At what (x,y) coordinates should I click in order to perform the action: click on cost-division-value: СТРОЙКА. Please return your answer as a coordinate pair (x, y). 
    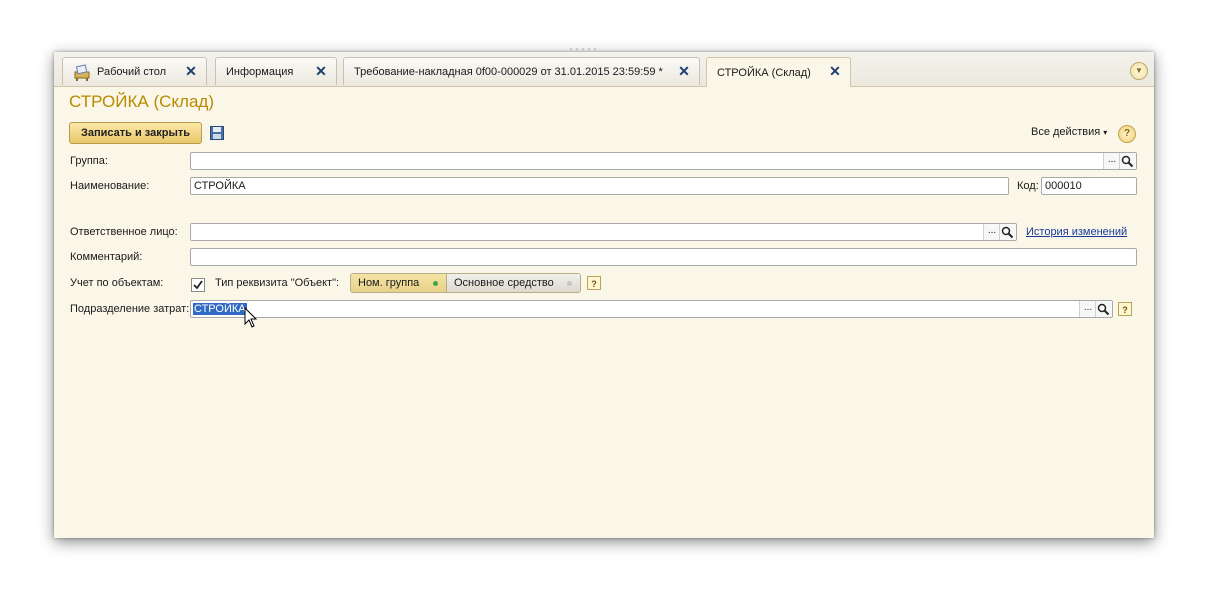
    Looking at the image, I should click on (220, 309).